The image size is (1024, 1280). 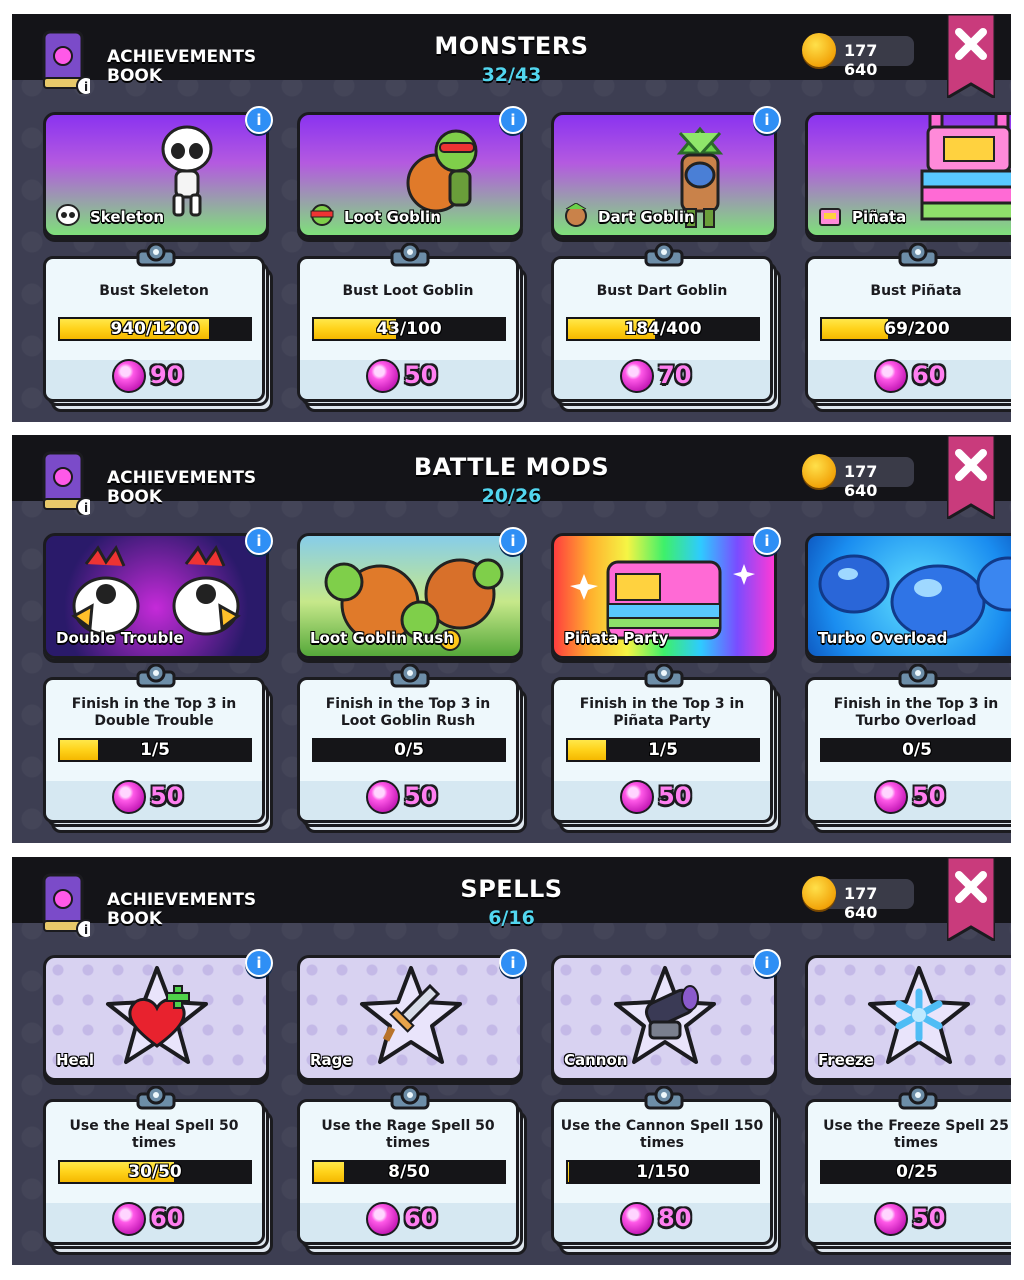 What do you see at coordinates (156, 175) in the screenshot?
I see `achievement-tile: Skeleton` at bounding box center [156, 175].